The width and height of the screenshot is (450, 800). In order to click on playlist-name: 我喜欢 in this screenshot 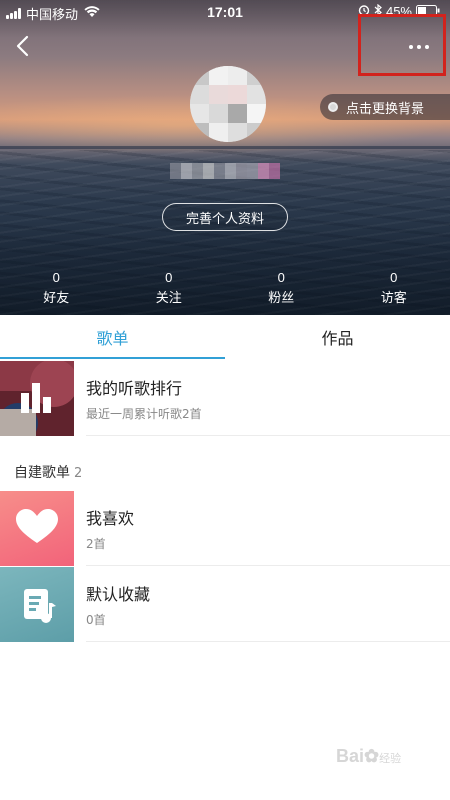, I will do `click(110, 518)`.